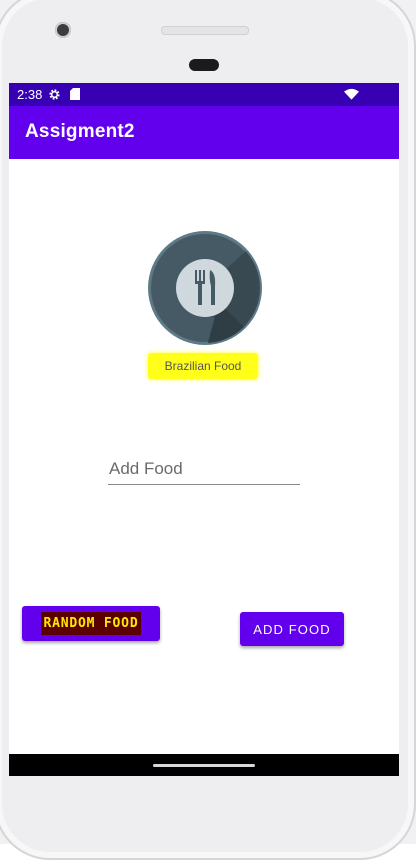 This screenshot has width=416, height=860. Describe the element at coordinates (204, 132) in the screenshot. I see `app-bar: Assigment2` at that location.